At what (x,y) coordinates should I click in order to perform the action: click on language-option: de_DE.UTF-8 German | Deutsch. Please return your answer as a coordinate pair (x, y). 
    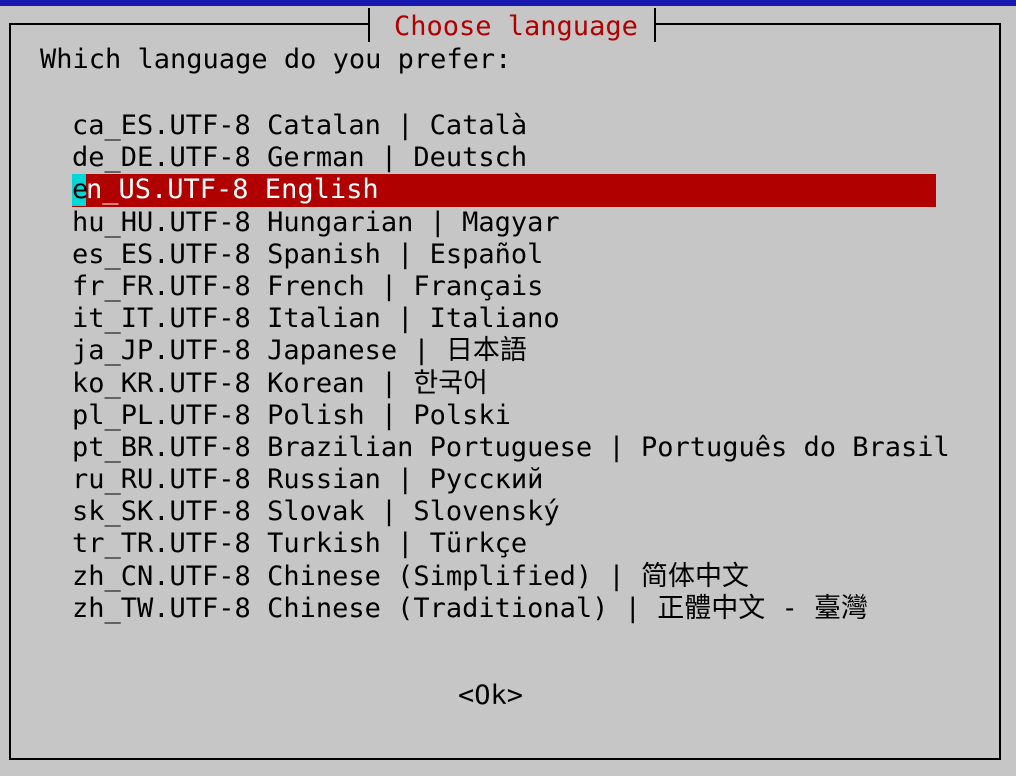
    Looking at the image, I should click on (511, 158).